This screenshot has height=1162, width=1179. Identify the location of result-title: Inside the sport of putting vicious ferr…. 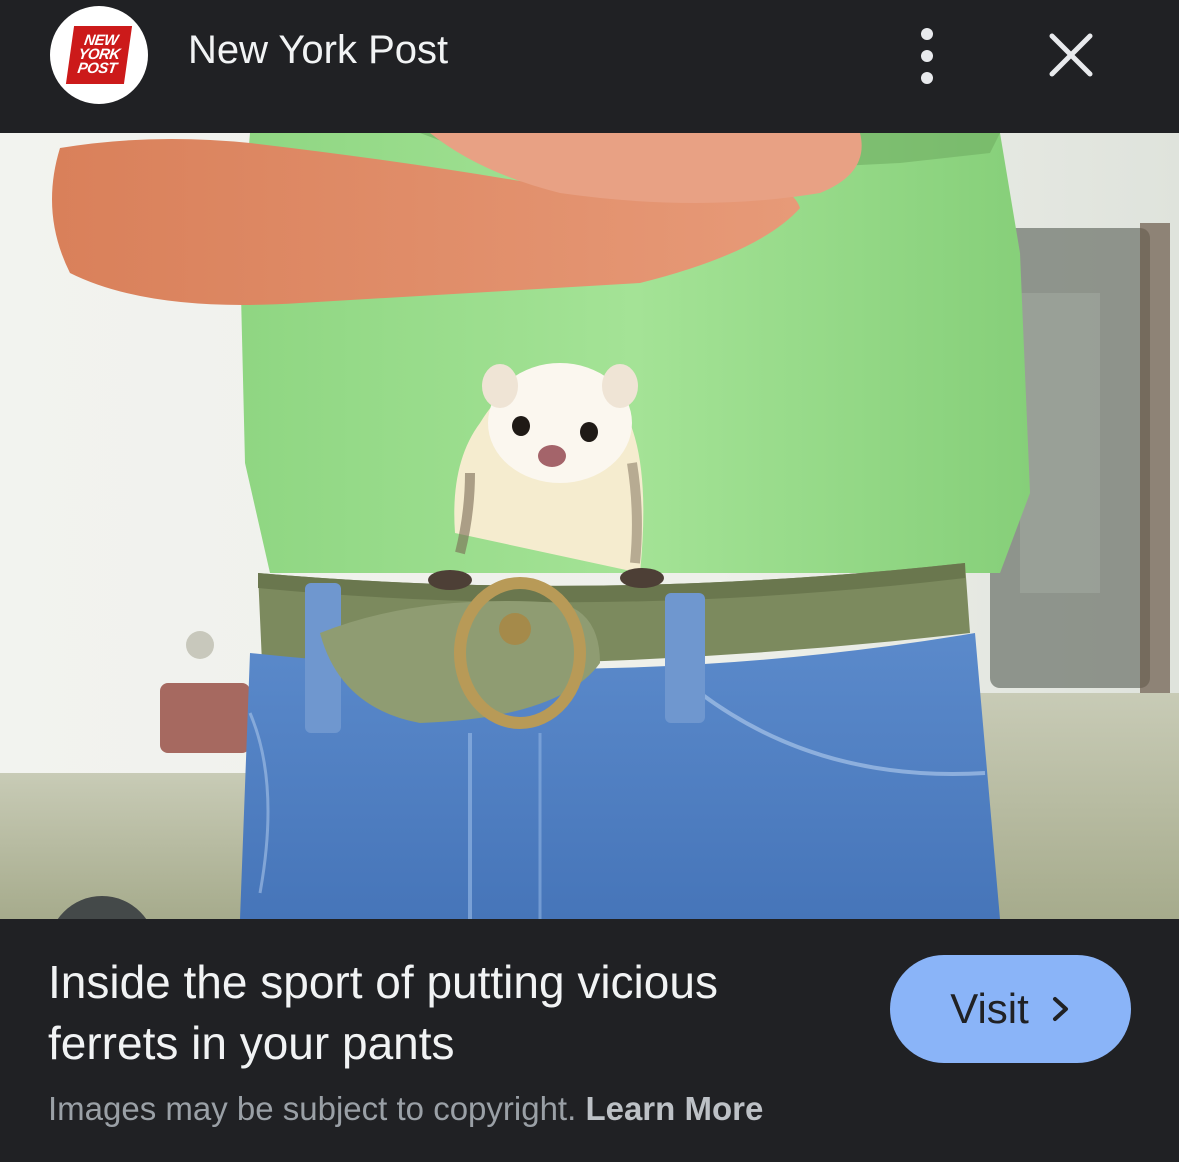
(448, 1013).